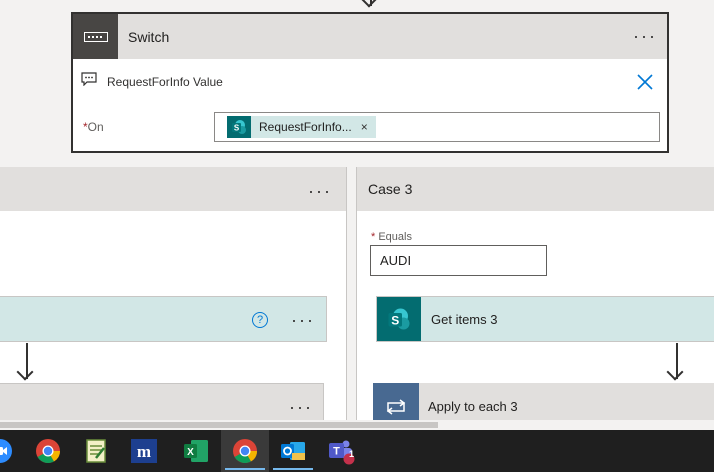  I want to click on svg-text: X, so click(190, 452).